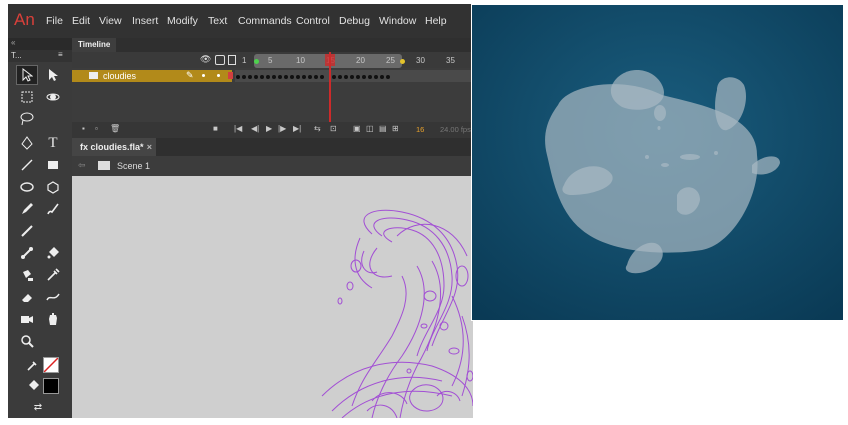 Image resolution: width=848 pixels, height=425 pixels. I want to click on tools-panel-header: «, so click(40, 44).